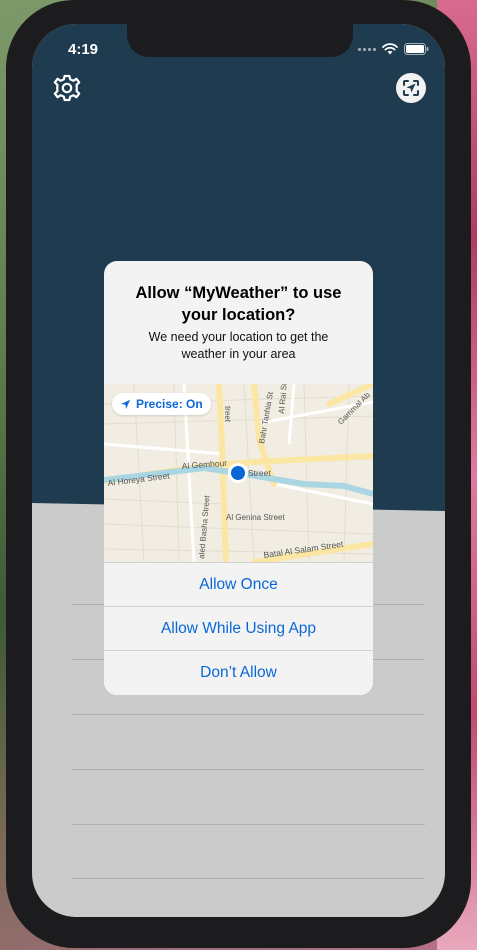 This screenshot has width=477, height=950. What do you see at coordinates (238, 672) in the screenshot?
I see `dont-allow-button: Don’t Allow` at bounding box center [238, 672].